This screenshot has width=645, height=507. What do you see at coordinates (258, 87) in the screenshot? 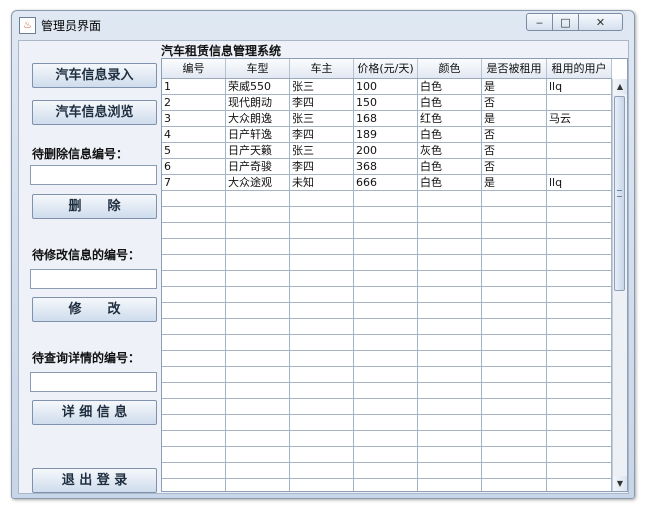
I see `table-cell: 荣威550` at bounding box center [258, 87].